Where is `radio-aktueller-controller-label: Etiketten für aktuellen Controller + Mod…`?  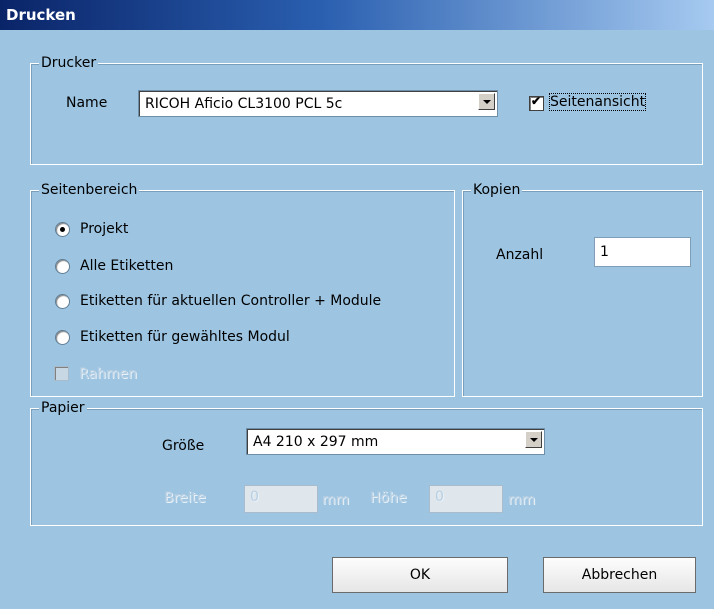 radio-aktueller-controller-label: Etiketten für aktuellen Controller + Mod… is located at coordinates (230, 301).